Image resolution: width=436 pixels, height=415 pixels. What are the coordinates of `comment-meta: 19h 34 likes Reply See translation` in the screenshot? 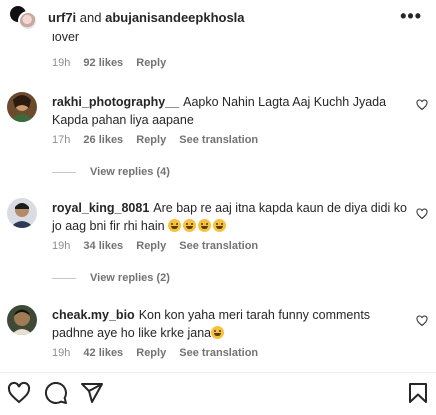 It's located at (160, 246).